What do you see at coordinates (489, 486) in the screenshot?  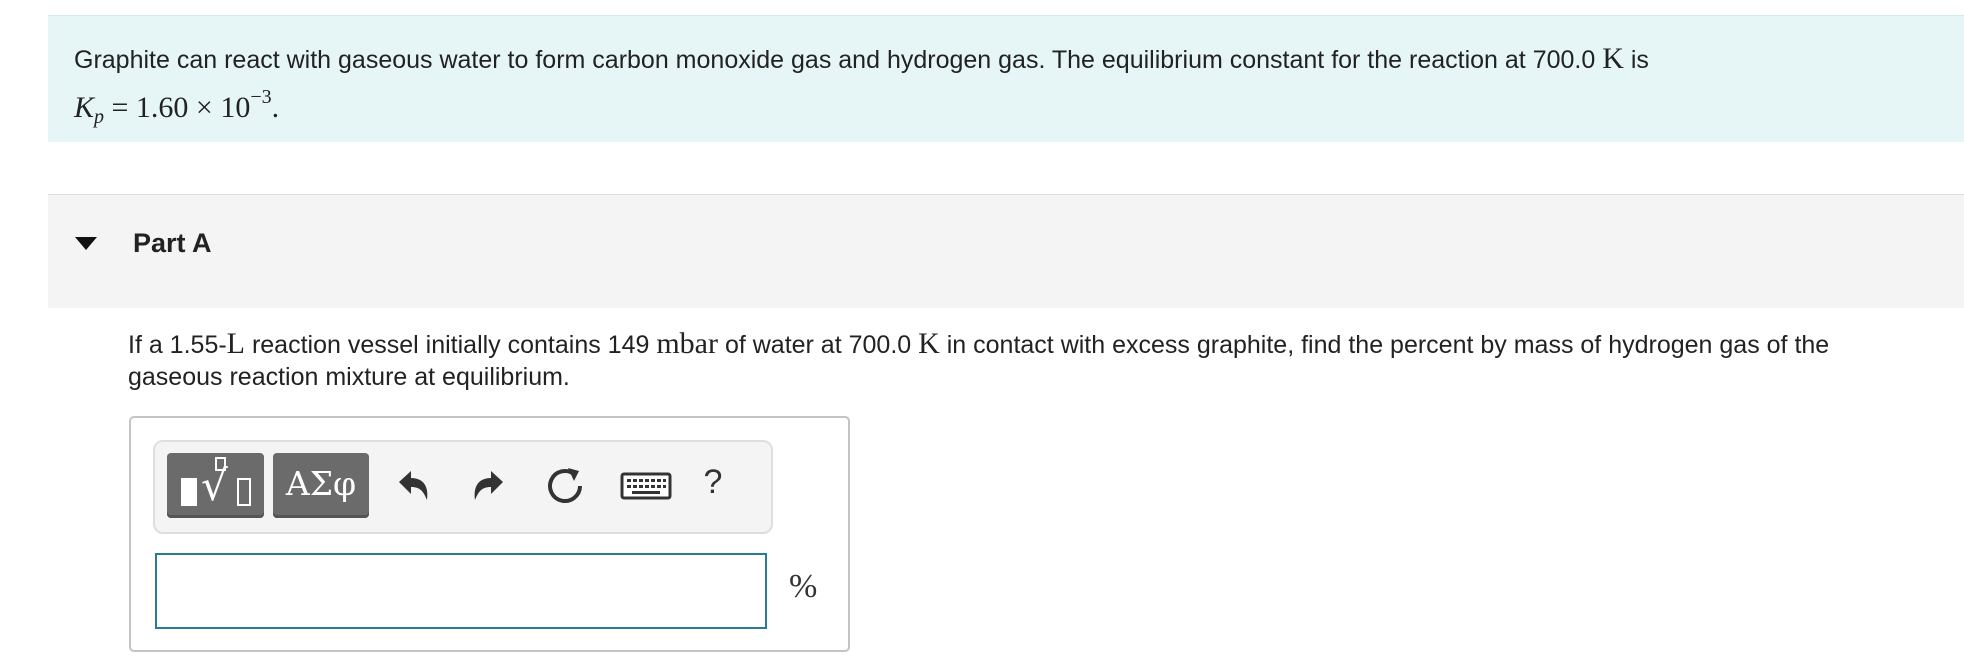 I see `redo-icon` at bounding box center [489, 486].